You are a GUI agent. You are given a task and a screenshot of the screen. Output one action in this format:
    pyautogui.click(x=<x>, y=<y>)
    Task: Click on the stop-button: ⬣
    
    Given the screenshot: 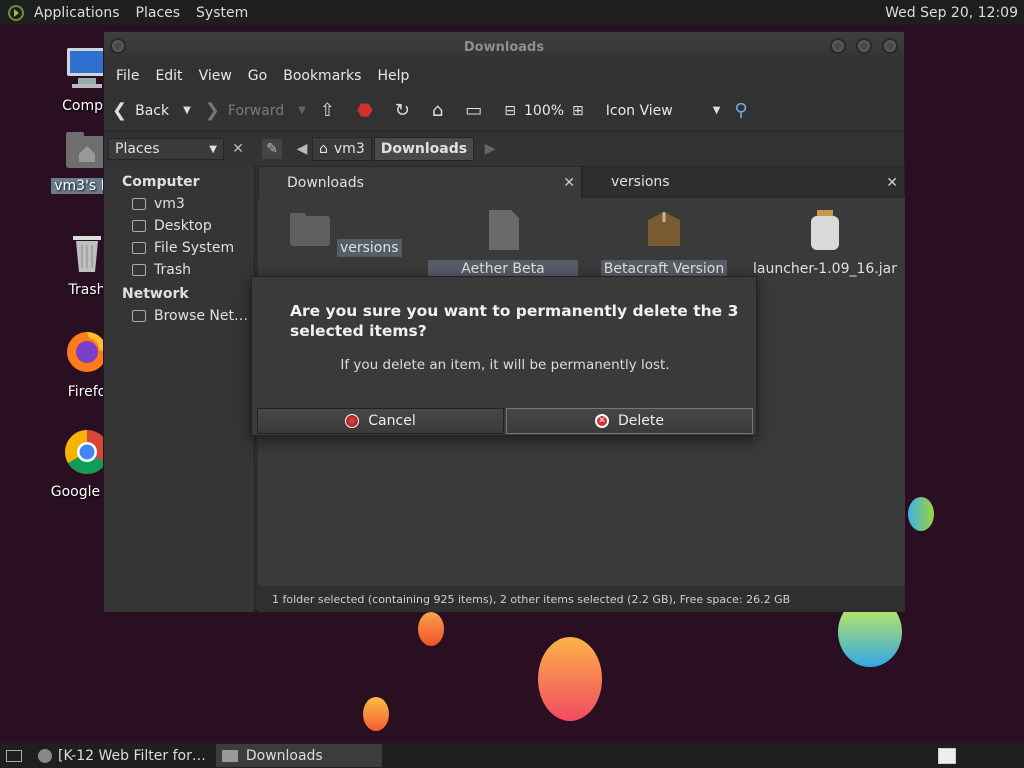 What is the action you would take?
    pyautogui.click(x=369, y=110)
    